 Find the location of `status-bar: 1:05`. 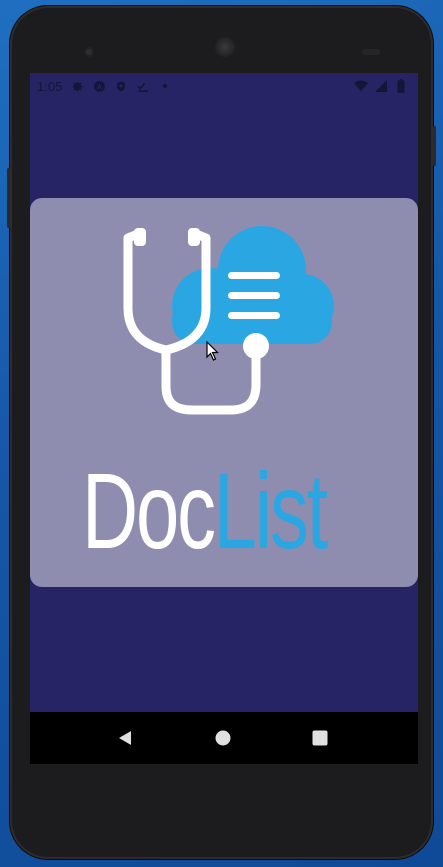

status-bar: 1:05 is located at coordinates (224, 86).